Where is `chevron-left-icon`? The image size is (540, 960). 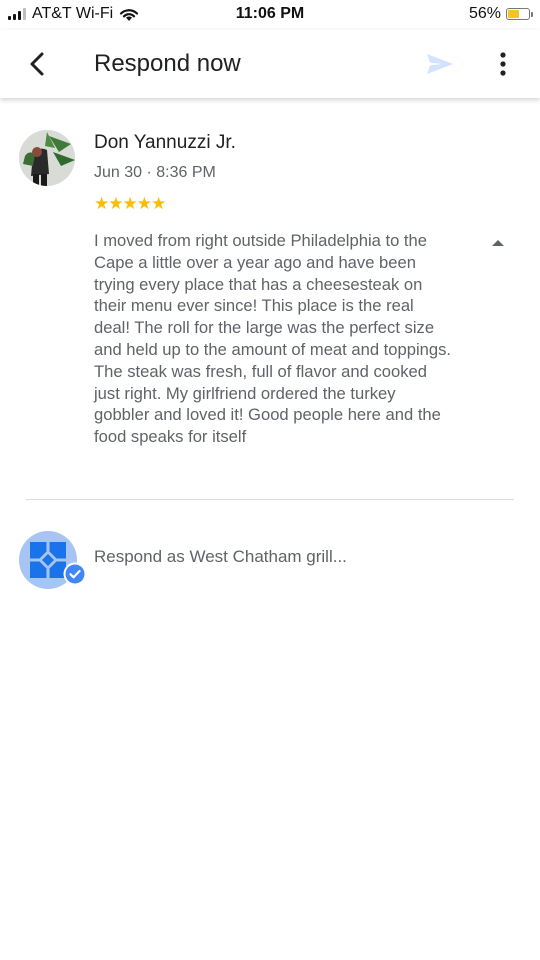
chevron-left-icon is located at coordinates (38, 64).